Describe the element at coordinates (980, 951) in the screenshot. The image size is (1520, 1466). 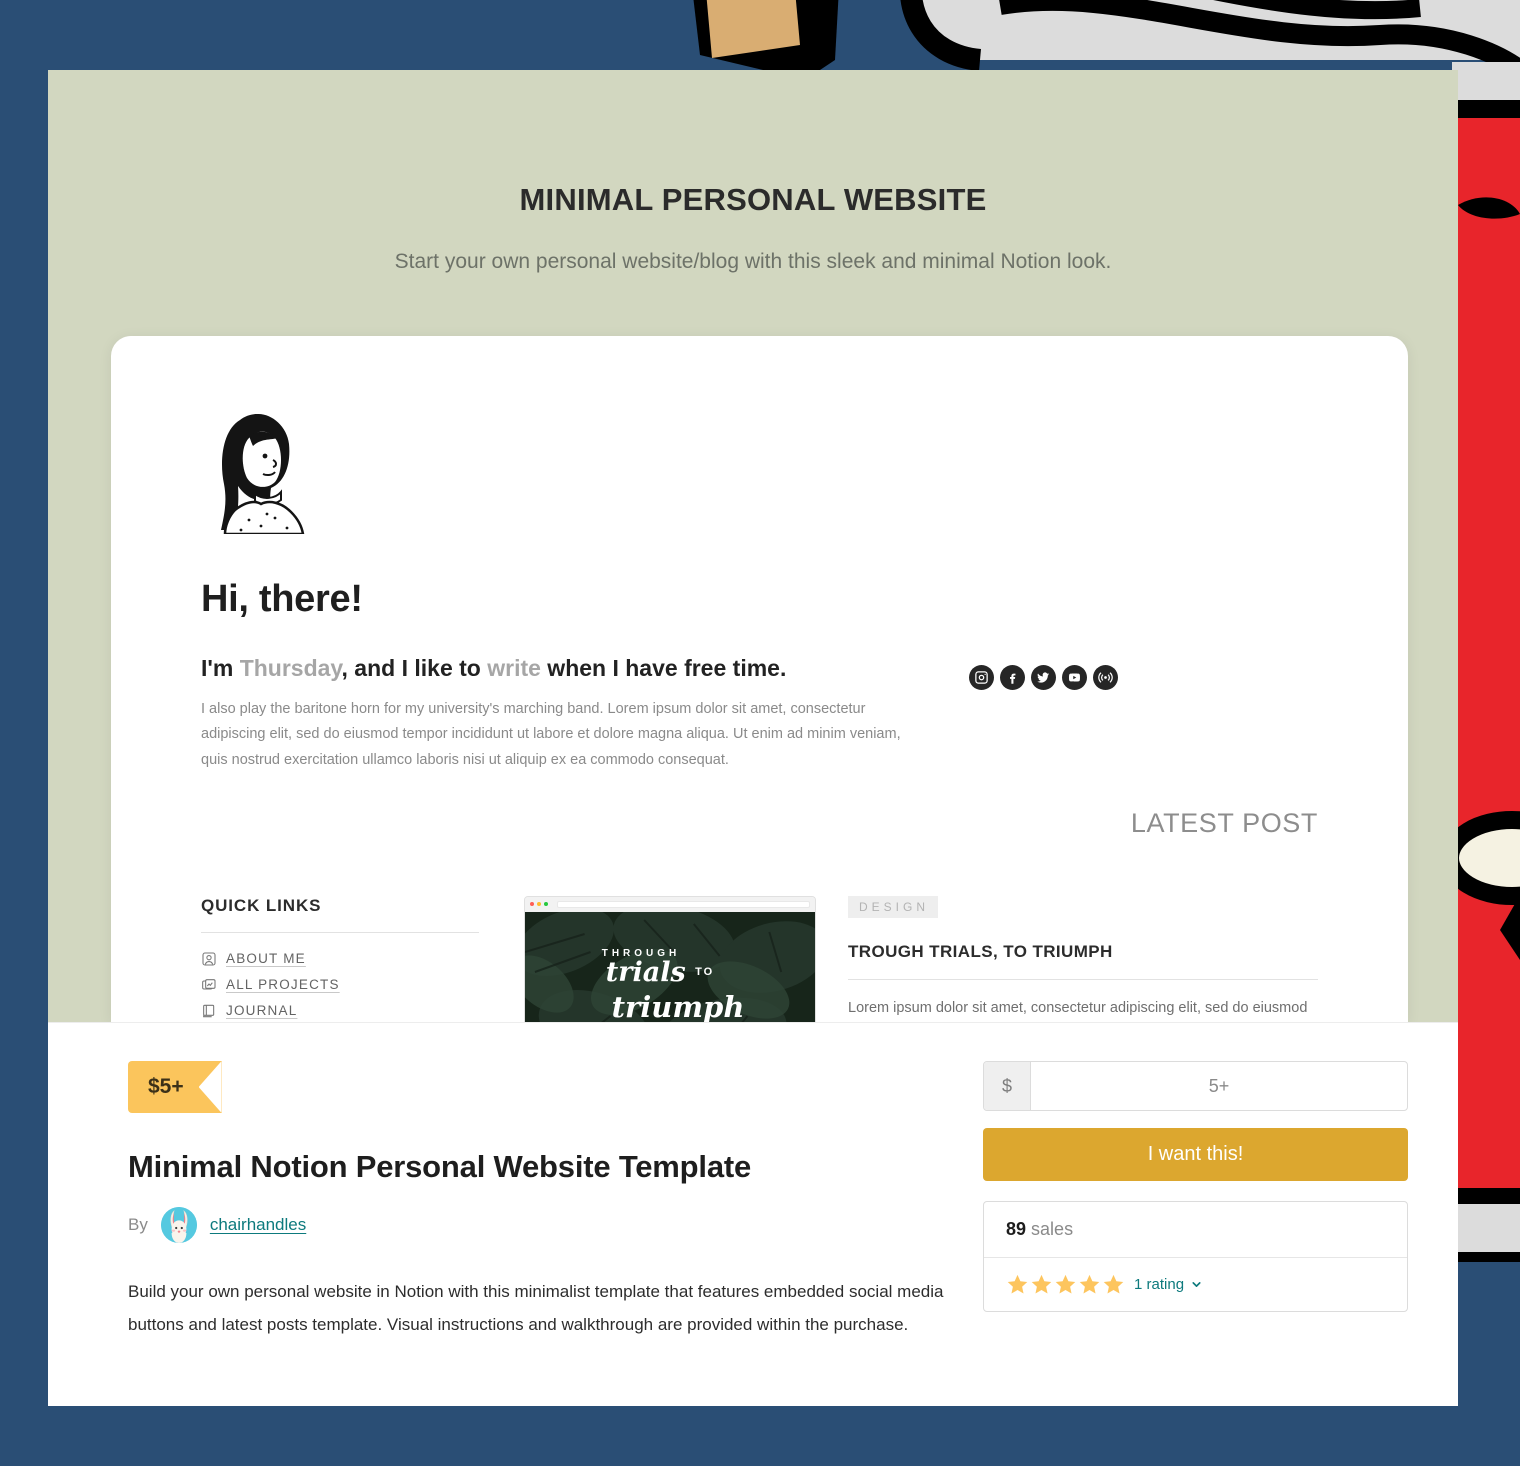
I see `post-title: TROUGH TRIALS, TO TRIUMPH` at that location.